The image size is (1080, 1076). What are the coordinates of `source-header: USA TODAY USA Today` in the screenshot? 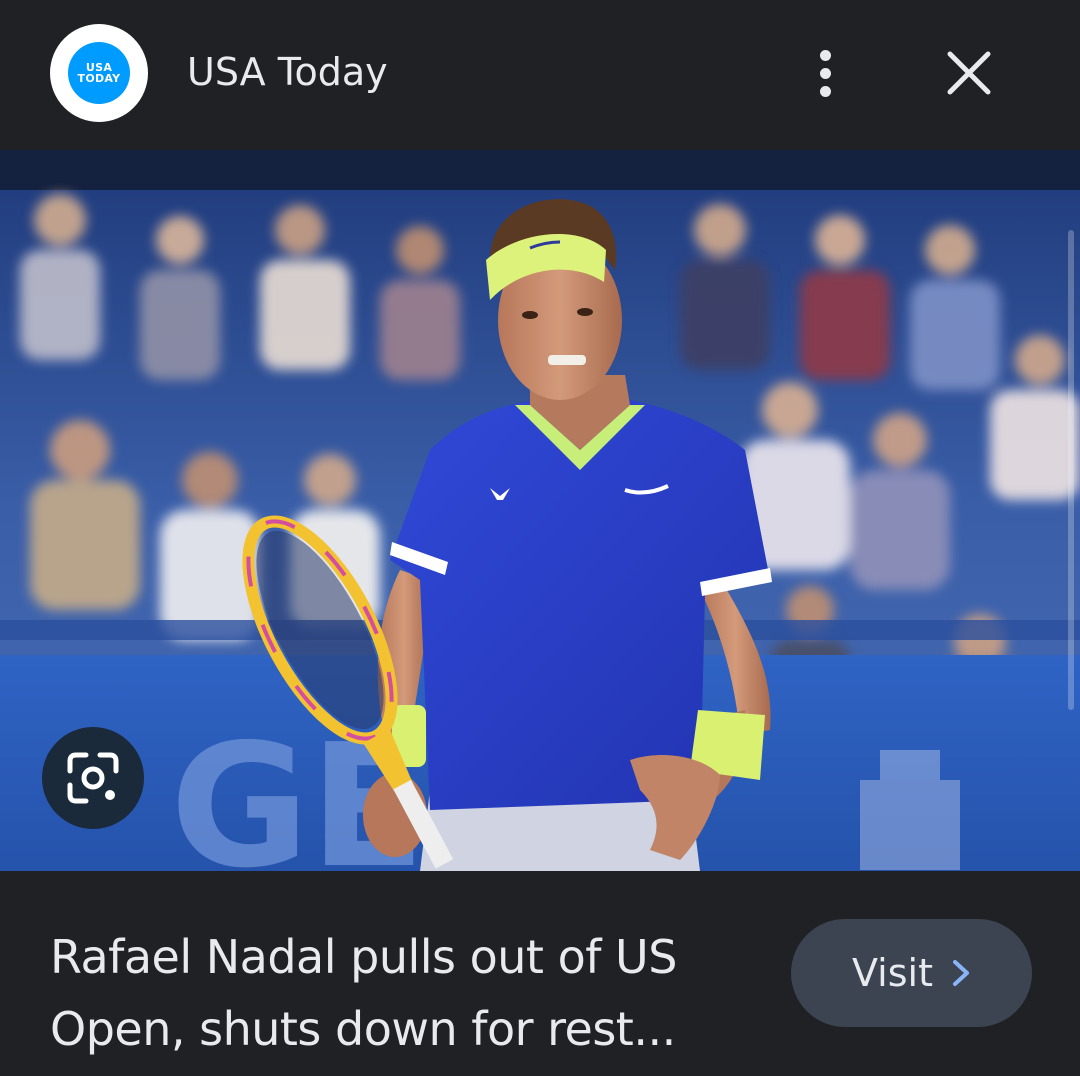 It's located at (540, 75).